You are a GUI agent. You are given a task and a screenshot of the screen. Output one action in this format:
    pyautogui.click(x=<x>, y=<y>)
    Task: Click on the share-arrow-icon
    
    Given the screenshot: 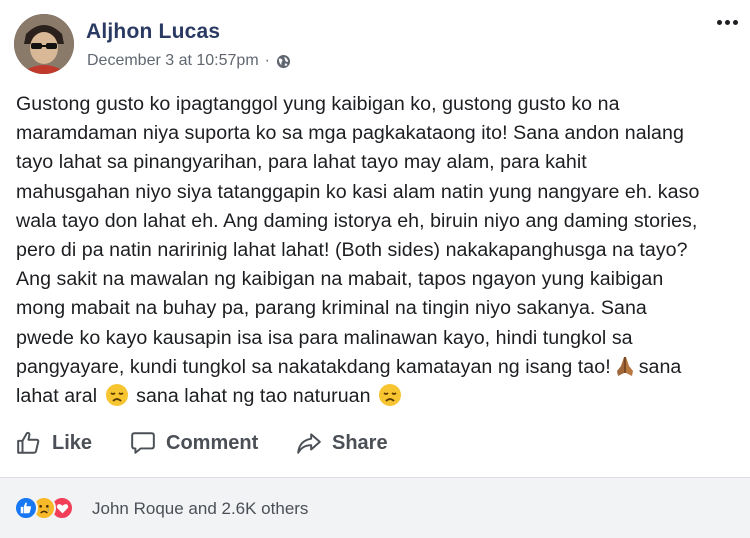 What is the action you would take?
    pyautogui.click(x=309, y=443)
    